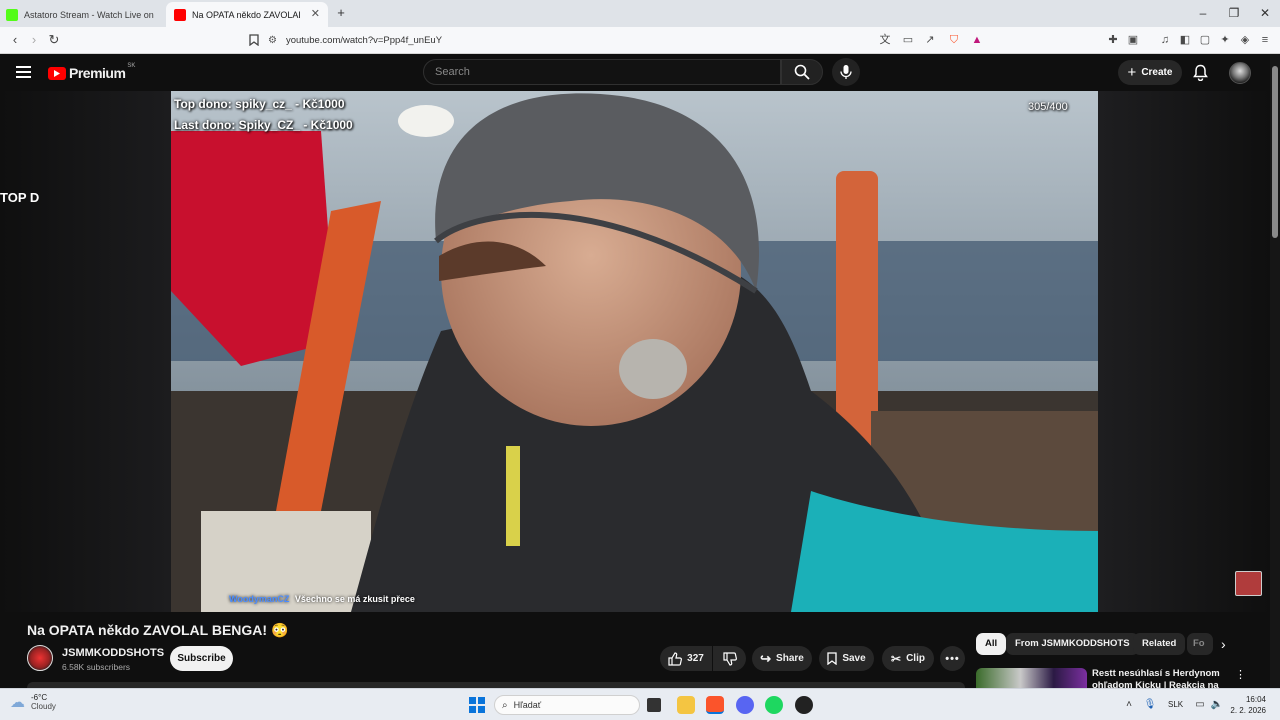 The image size is (1280, 720). What do you see at coordinates (686, 658) in the screenshot?
I see `like-button: 327` at bounding box center [686, 658].